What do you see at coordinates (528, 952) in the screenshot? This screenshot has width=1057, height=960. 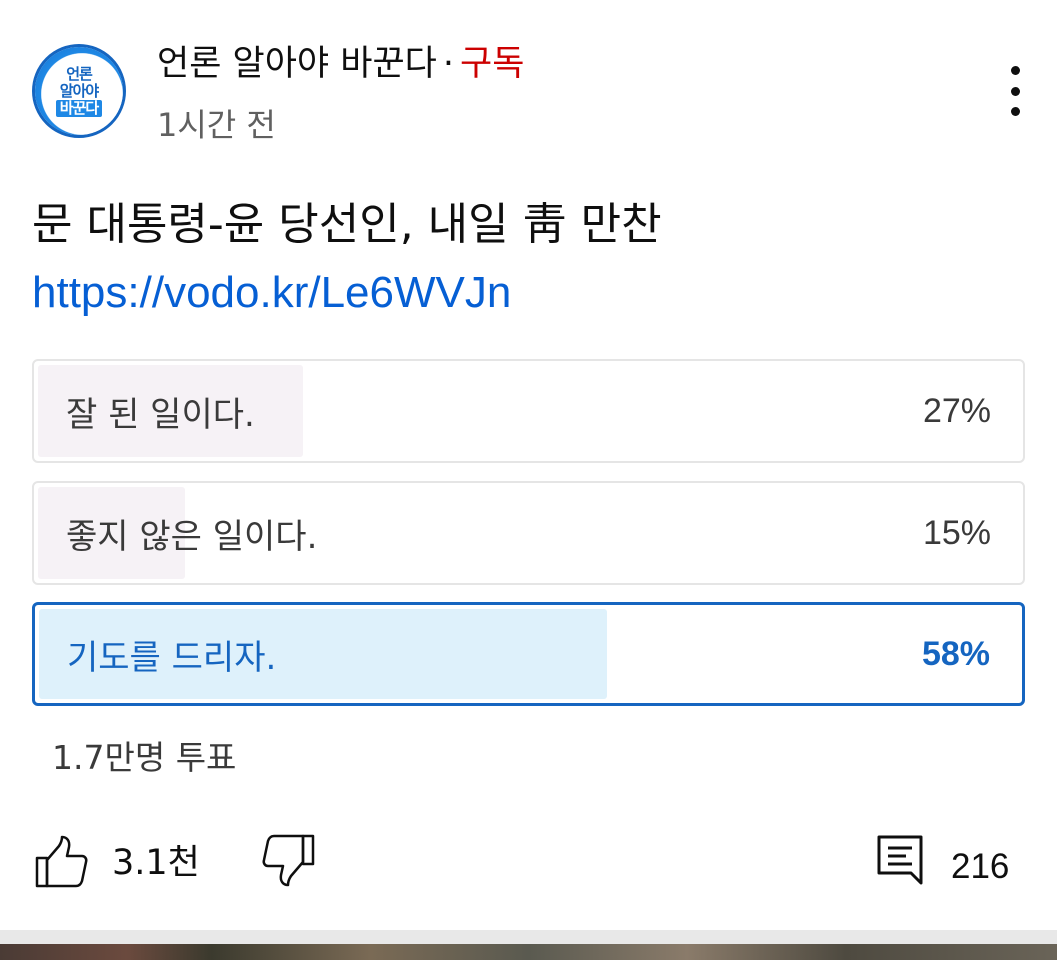 I see `next-post-thumbnail` at bounding box center [528, 952].